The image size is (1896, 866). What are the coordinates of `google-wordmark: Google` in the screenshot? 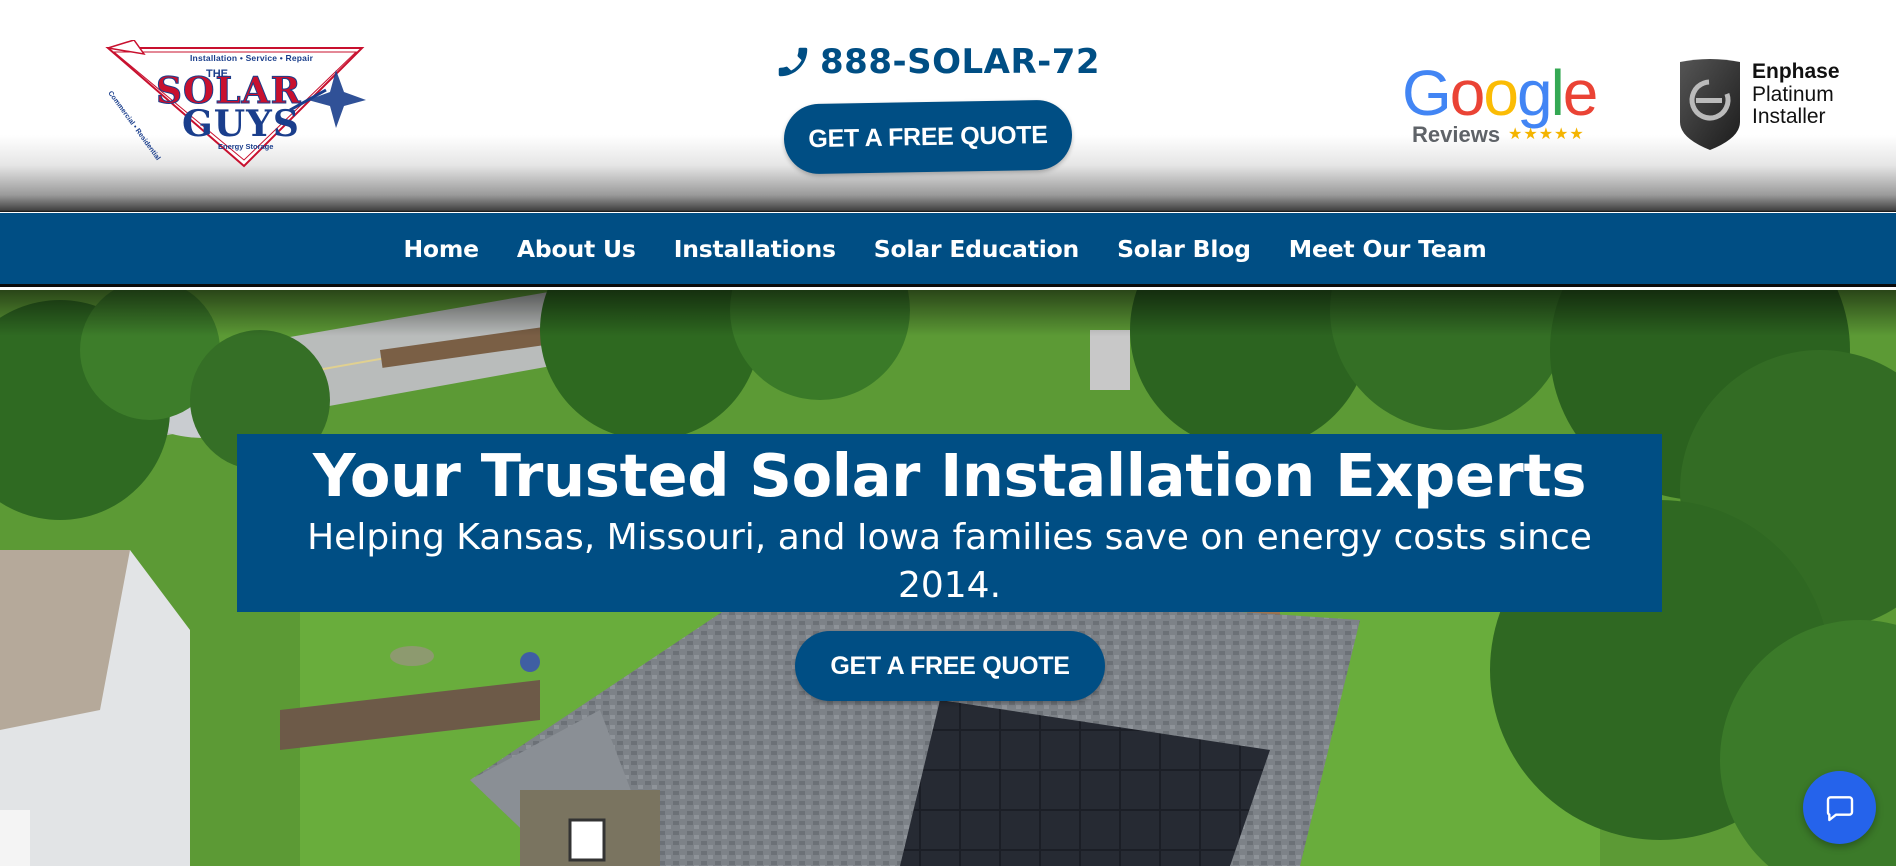 It's located at (1500, 93).